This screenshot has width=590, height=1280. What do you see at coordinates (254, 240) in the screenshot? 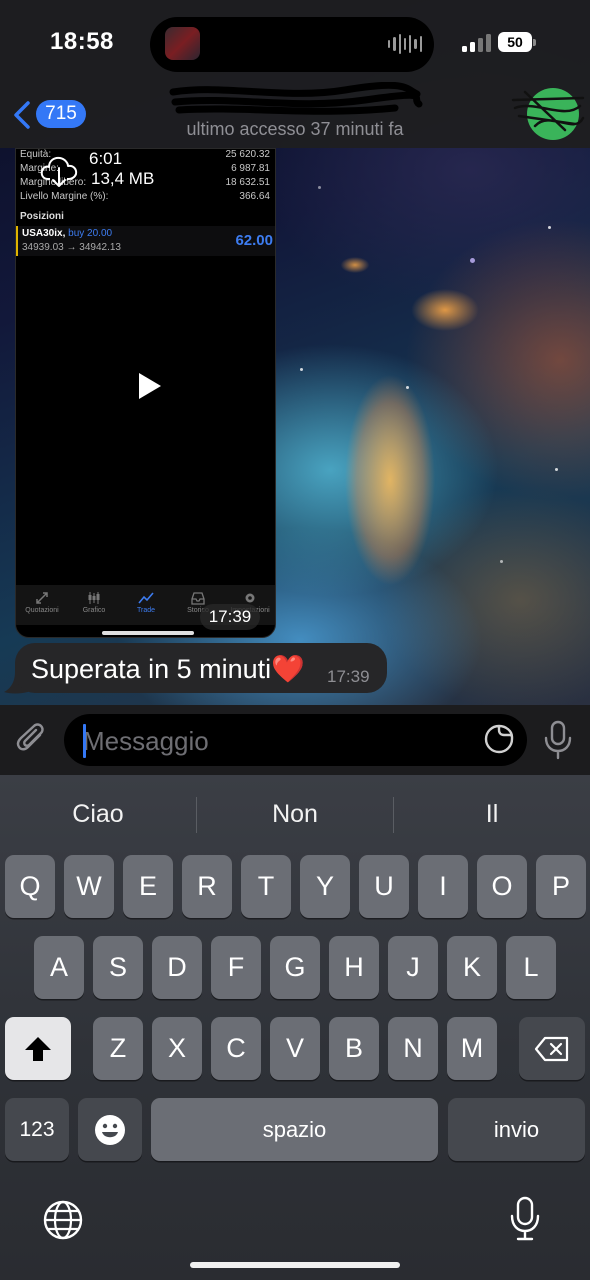
I see `mt-position-profit: 62.00` at bounding box center [254, 240].